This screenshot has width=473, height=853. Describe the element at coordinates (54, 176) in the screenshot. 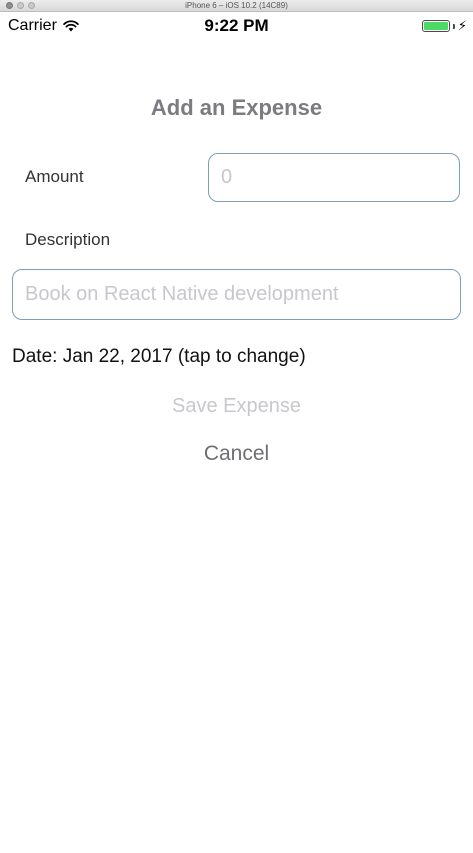

I see `amount-label: Amount` at that location.